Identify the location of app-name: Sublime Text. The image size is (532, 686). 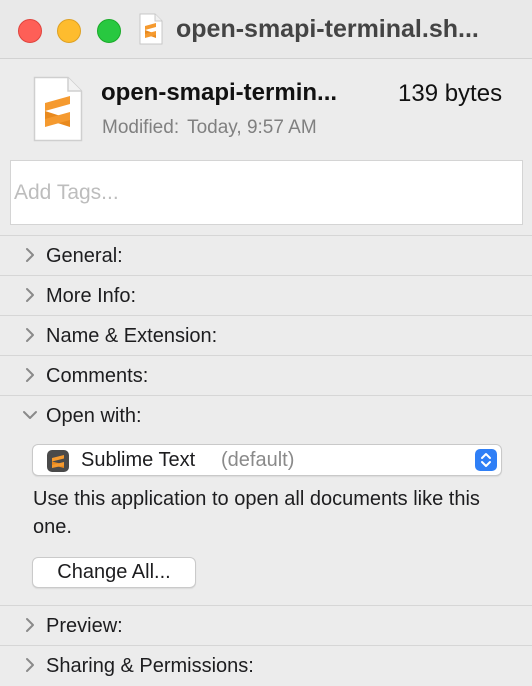
(138, 460).